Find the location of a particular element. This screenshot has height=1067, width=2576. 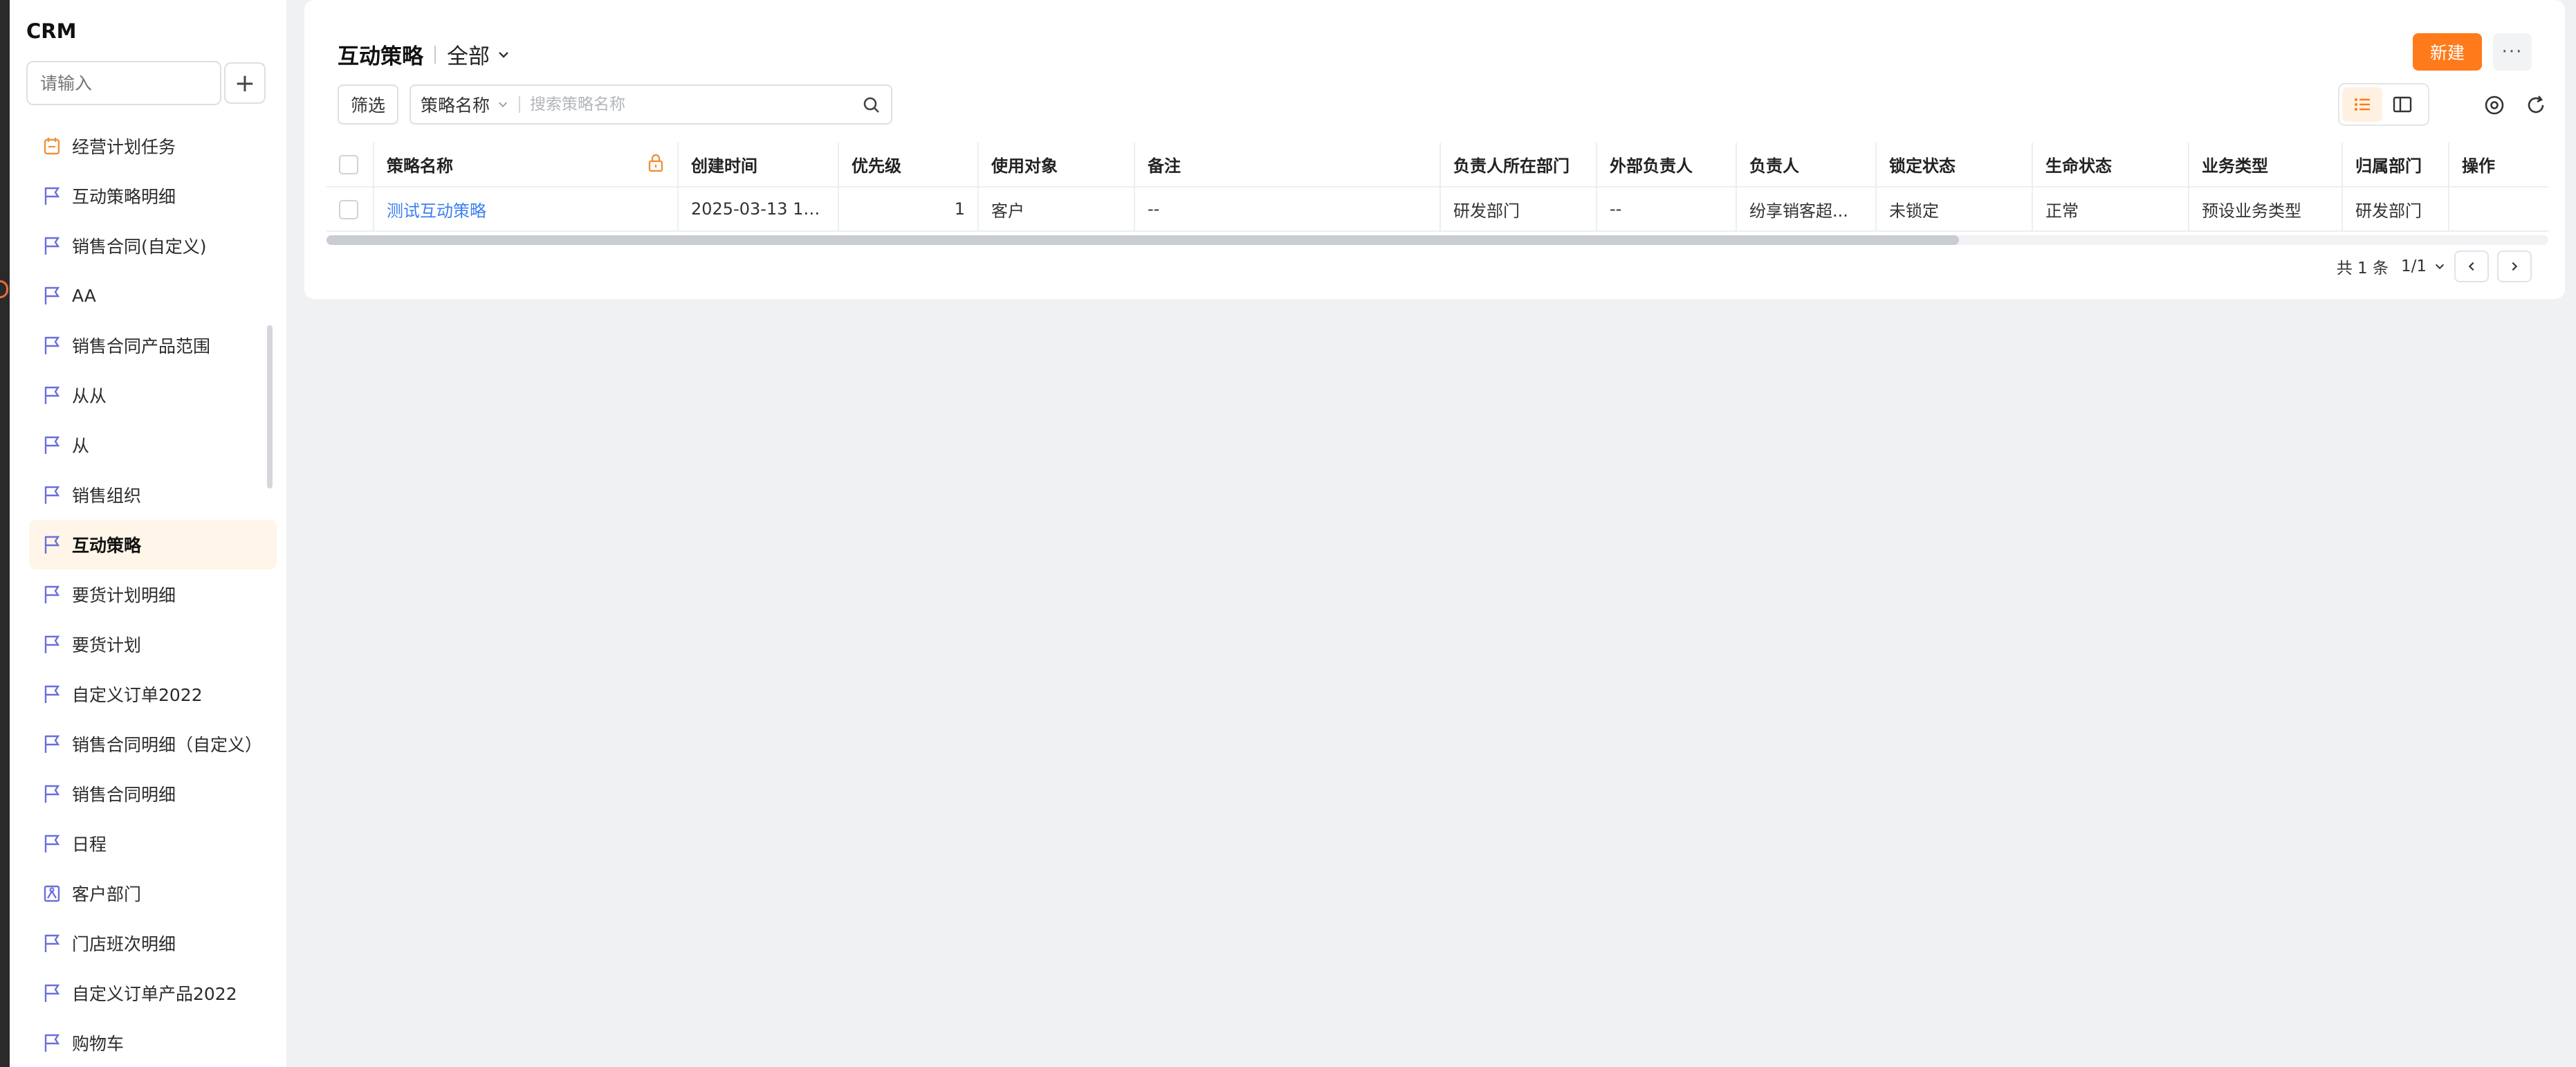

sidebar-item: 销售合同(自定义) is located at coordinates (153, 246).